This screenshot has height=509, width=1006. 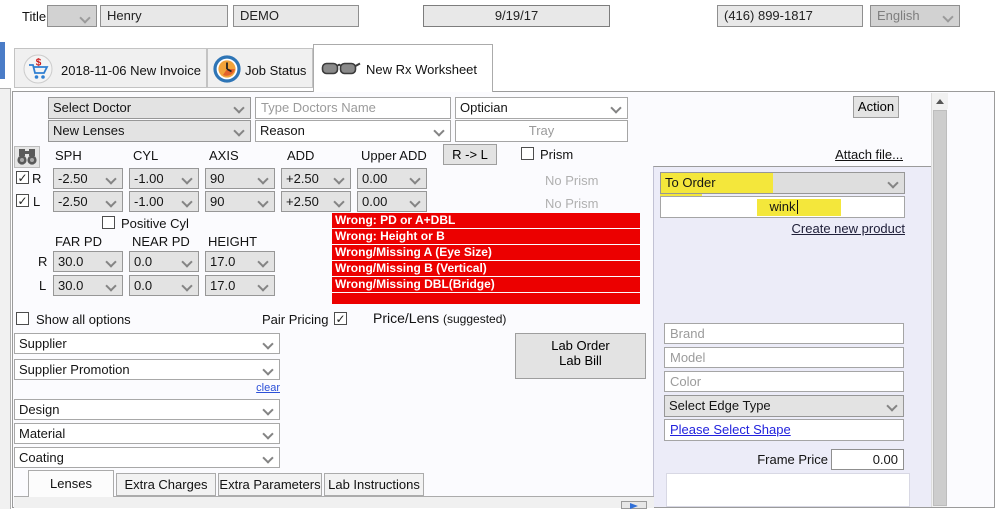 I want to click on select-shape-box: Please Select Shape, so click(x=784, y=430).